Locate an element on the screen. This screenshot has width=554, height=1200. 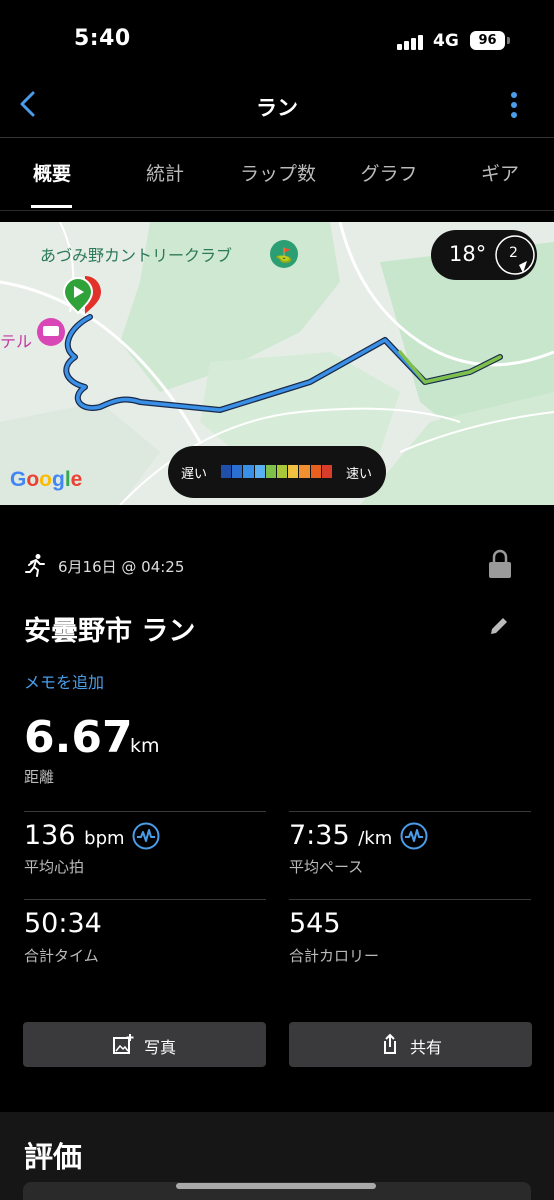
running-icon is located at coordinates (35, 565).